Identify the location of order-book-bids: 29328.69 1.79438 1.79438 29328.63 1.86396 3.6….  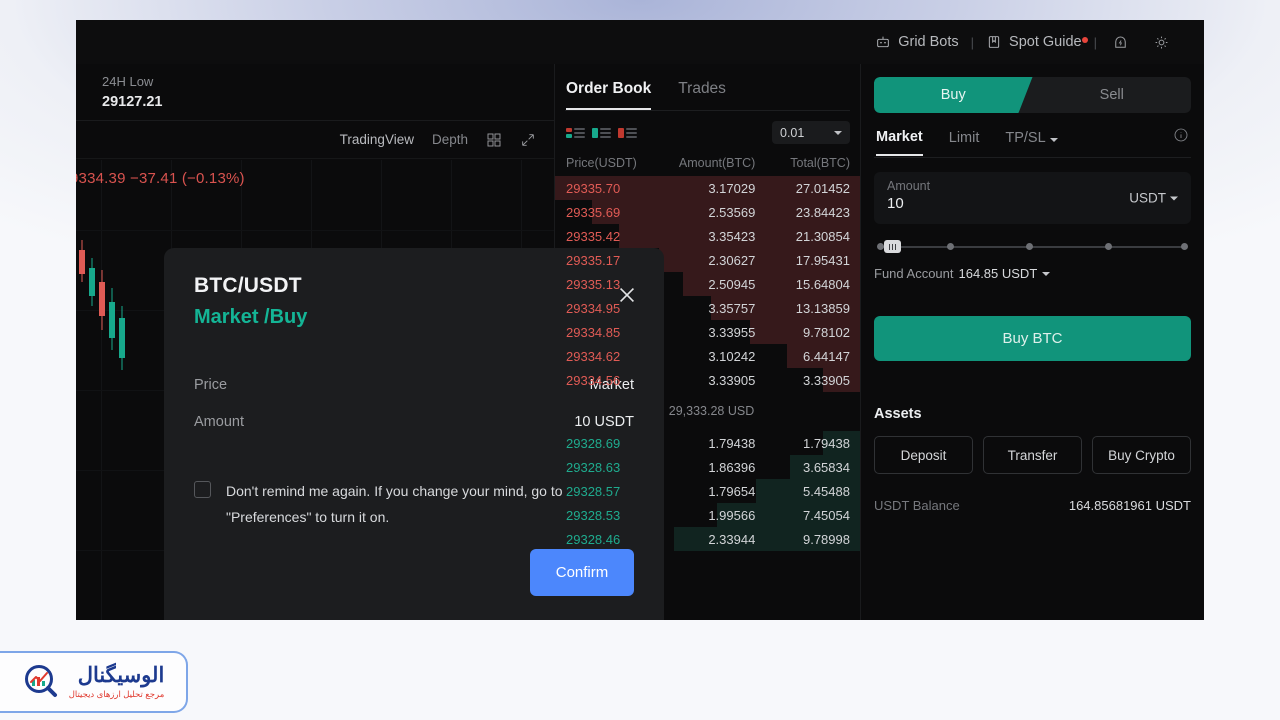
(707, 491).